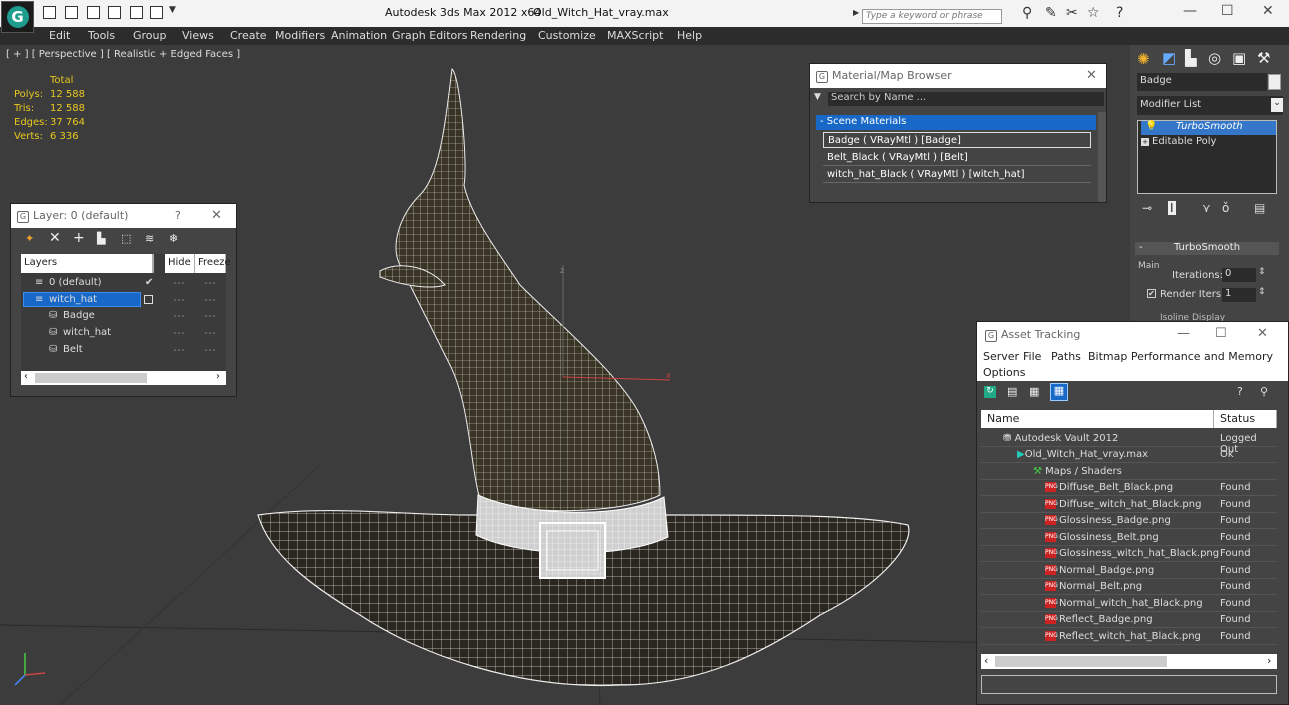 The image size is (1289, 705). I want to click on asset-row-png: PNGReflect_Badge.png Found, so click(1129, 620).